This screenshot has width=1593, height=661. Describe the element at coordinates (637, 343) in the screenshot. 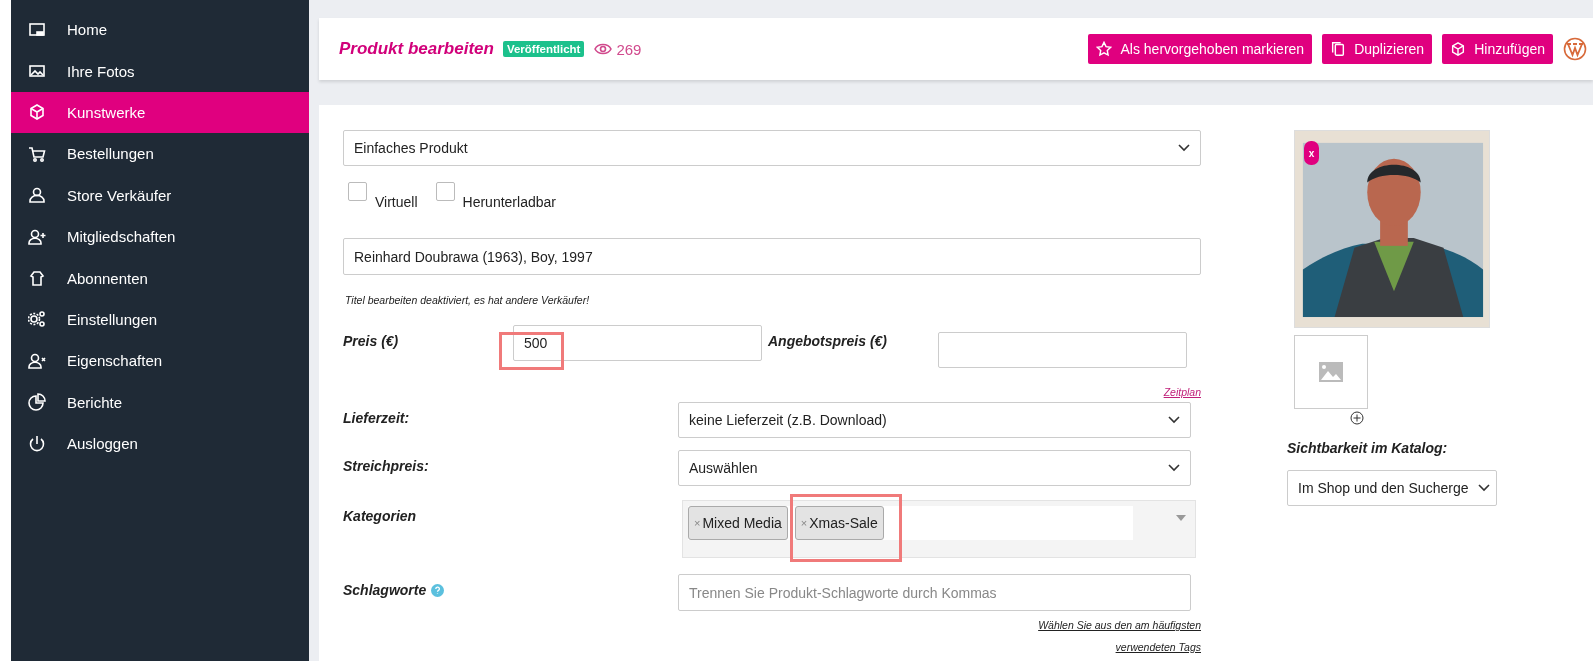

I see `price-field: 500` at that location.